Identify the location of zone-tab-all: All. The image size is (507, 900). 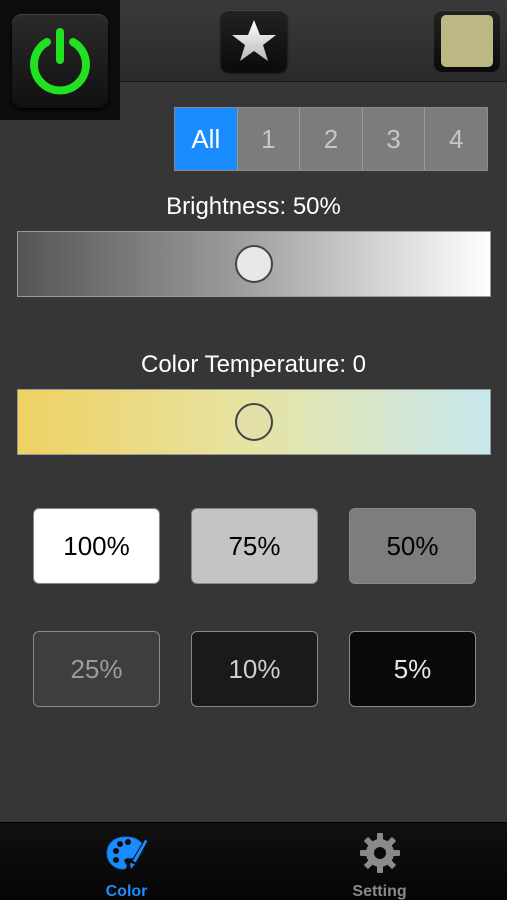
(206, 139).